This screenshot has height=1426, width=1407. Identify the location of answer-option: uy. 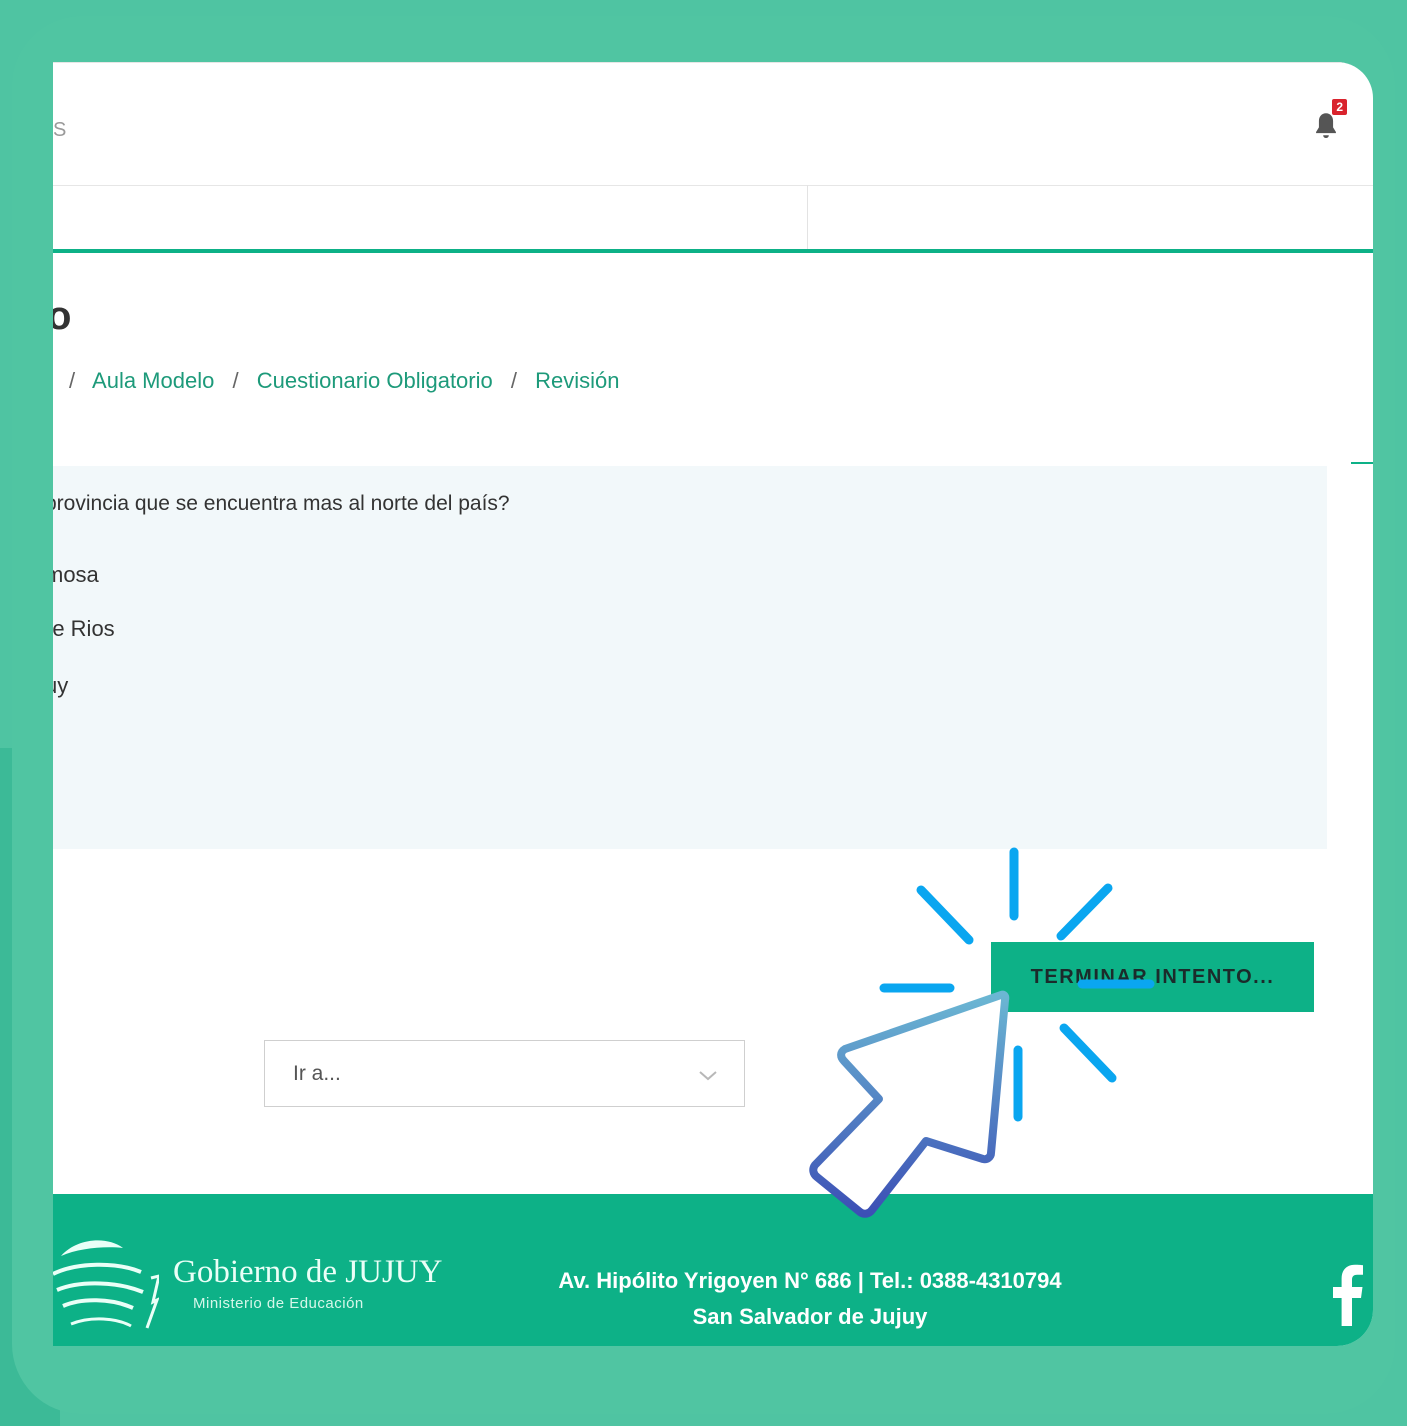
(60, 686).